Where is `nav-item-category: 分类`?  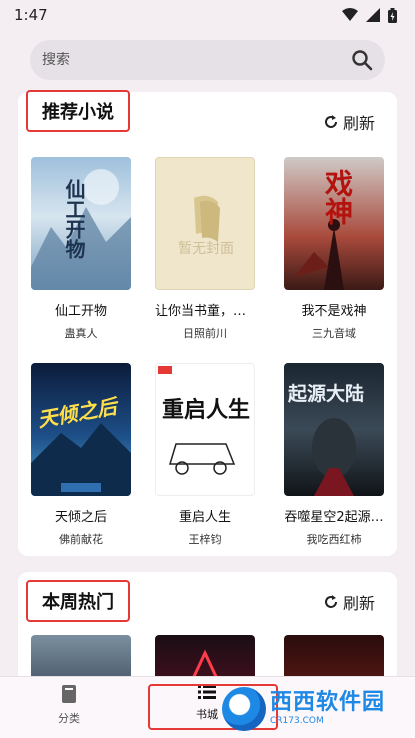
nav-item-category: 分类 is located at coordinates (69, 705).